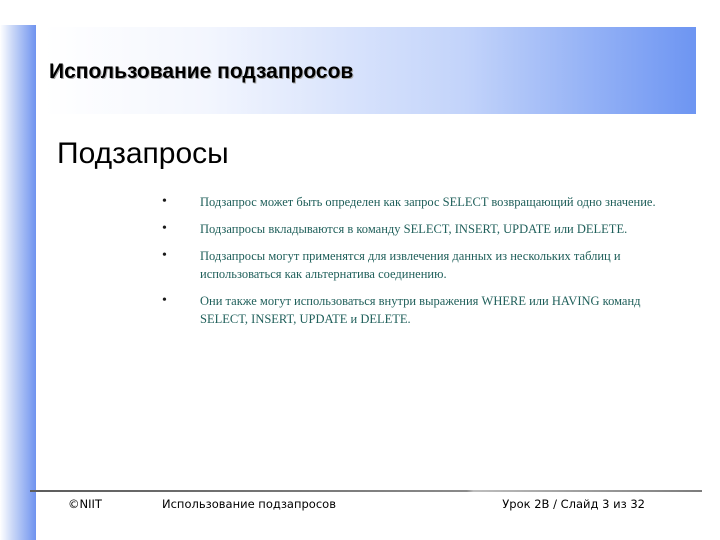 The height and width of the screenshot is (540, 720). What do you see at coordinates (85, 504) in the screenshot?
I see `footer-copyright: ©NIIT` at bounding box center [85, 504].